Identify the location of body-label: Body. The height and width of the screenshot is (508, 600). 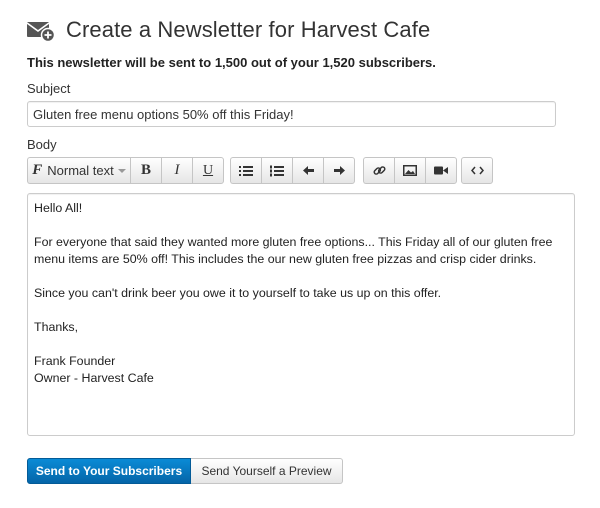
(42, 144).